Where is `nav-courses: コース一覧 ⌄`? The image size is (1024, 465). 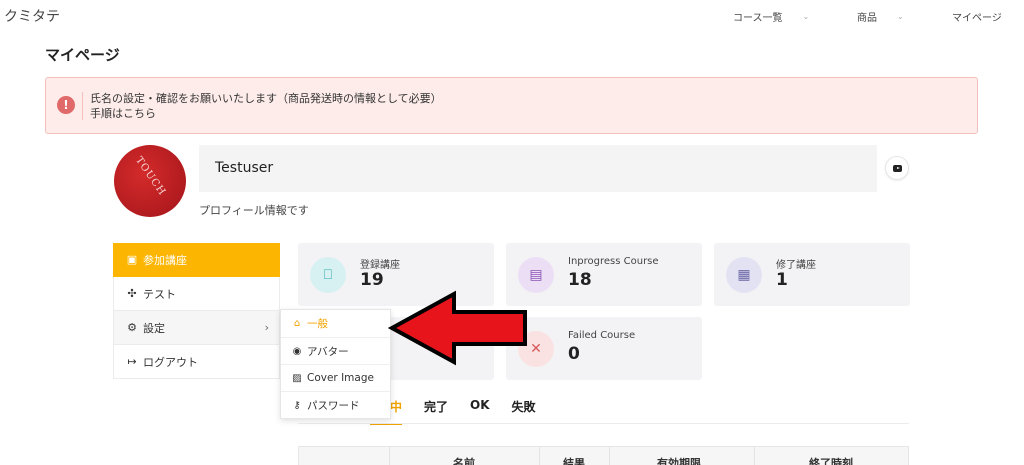 nav-courses: コース一覧 ⌄ is located at coordinates (771, 16).